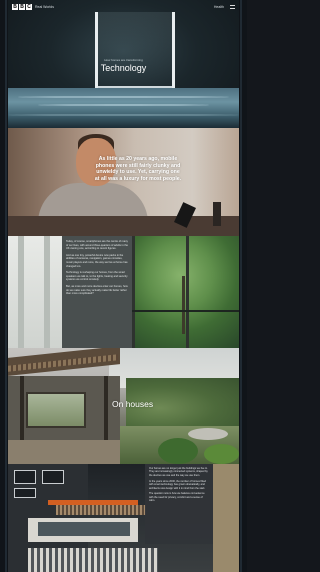 Image resolution: width=320 pixels, height=572 pixels. Describe the element at coordinates (243, 286) in the screenshot. I see `right-edge` at that location.